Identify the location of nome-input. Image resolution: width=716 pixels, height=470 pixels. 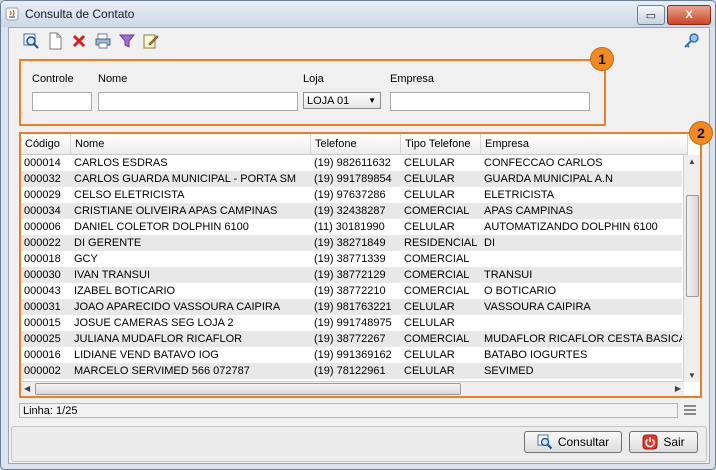
(198, 101).